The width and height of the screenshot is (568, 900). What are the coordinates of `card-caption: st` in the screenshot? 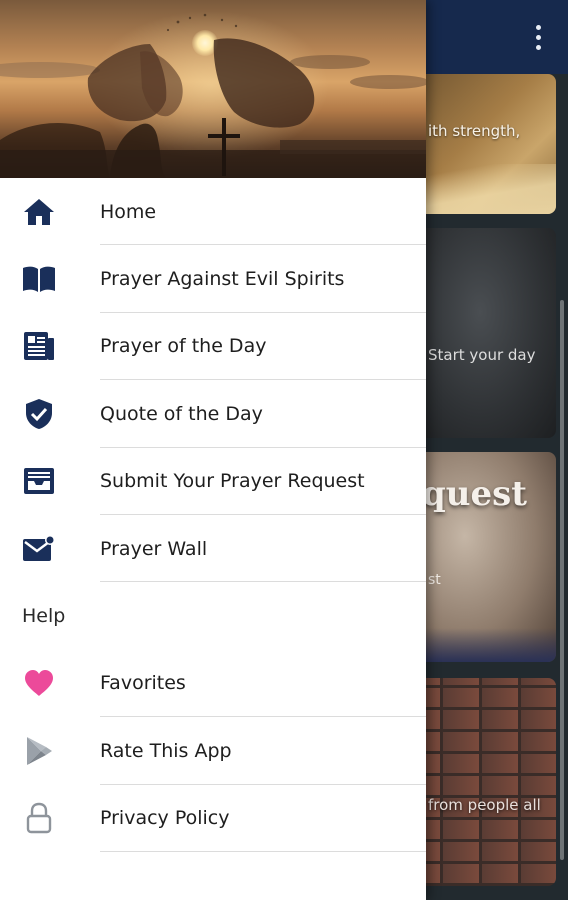 It's located at (434, 580).